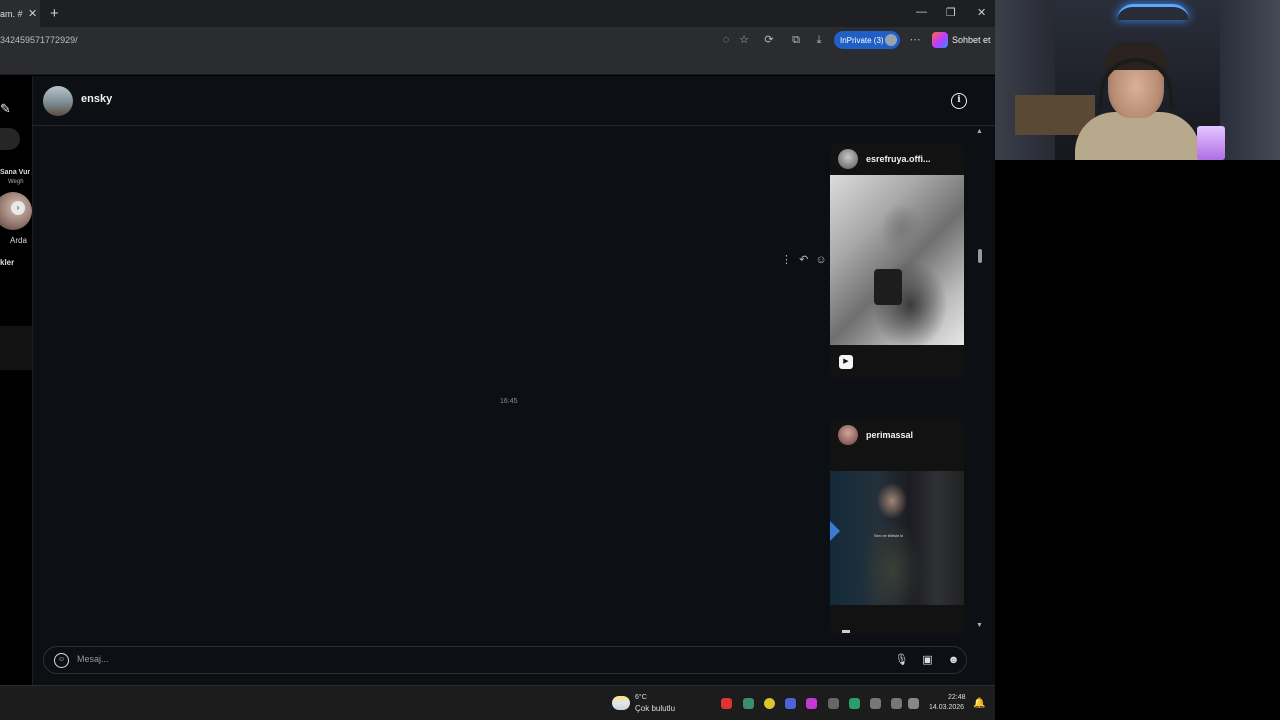 The height and width of the screenshot is (720, 1280). Describe the element at coordinates (1137, 136) in the screenshot. I see `streamer-body` at that location.